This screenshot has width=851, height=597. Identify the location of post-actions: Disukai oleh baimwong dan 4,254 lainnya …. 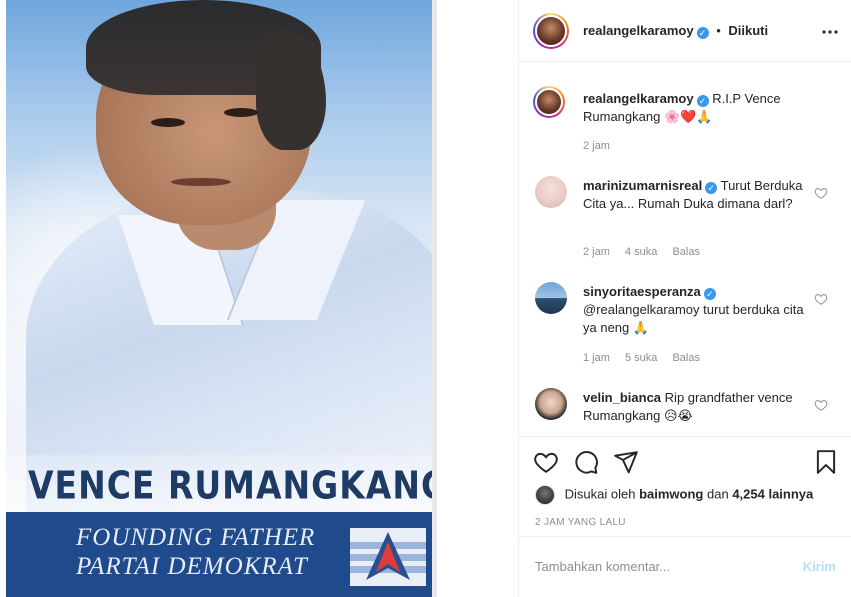
(685, 486).